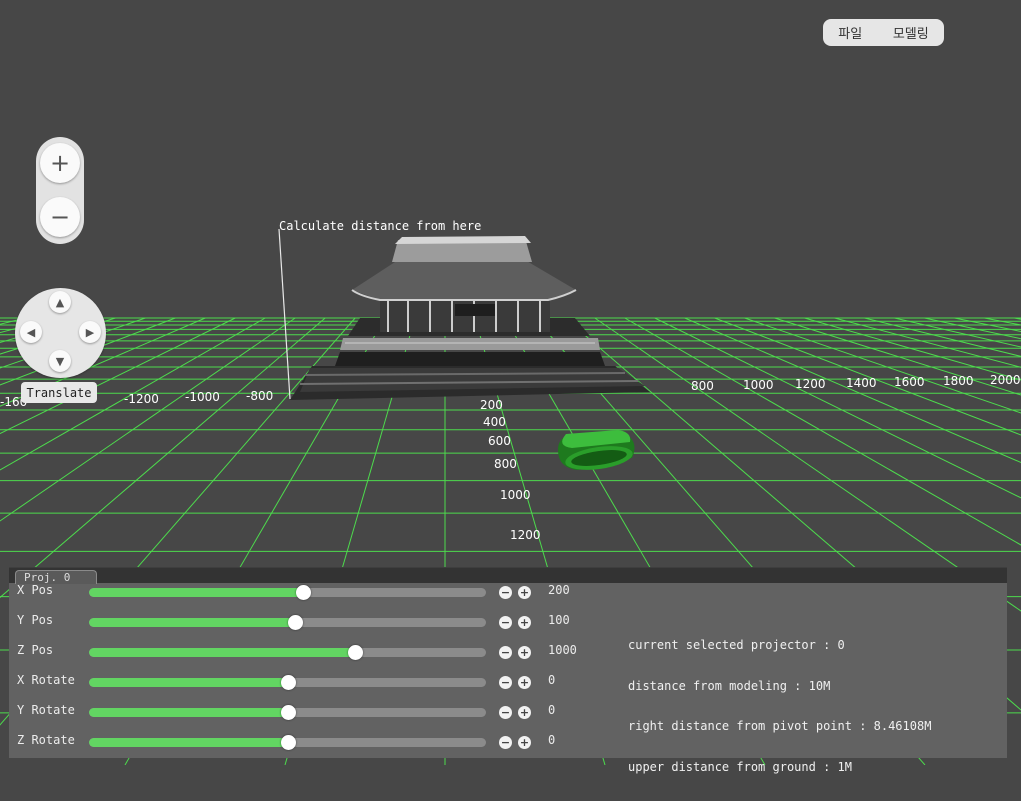 This screenshot has width=1021, height=801. What do you see at coordinates (525, 535) in the screenshot?
I see `z-tick-label: 1200` at bounding box center [525, 535].